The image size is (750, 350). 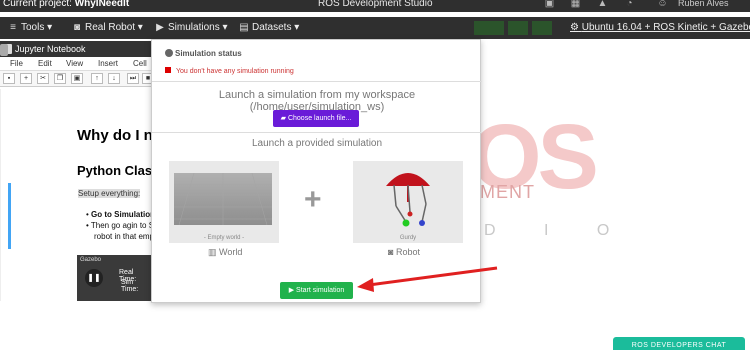 What do you see at coordinates (120, 225) in the screenshot?
I see `bullet-2: • Then go agin to S` at bounding box center [120, 225].